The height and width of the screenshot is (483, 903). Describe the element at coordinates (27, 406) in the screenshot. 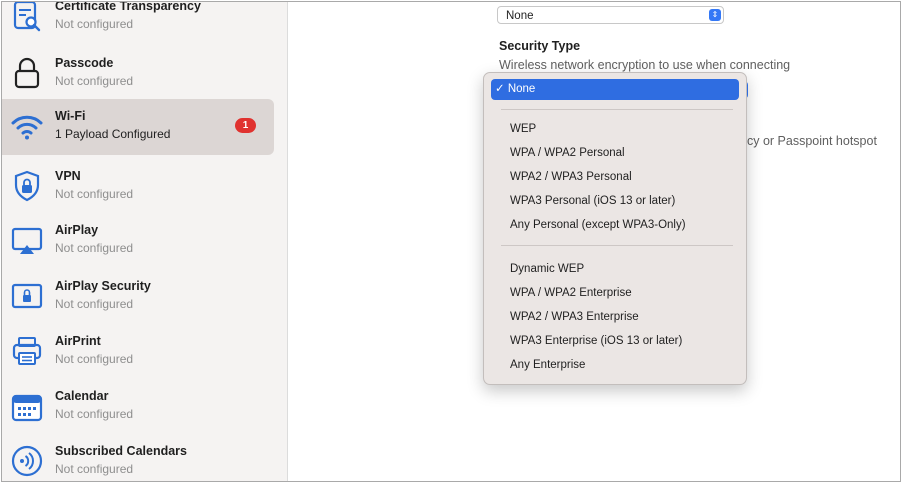

I see `calendar-icon` at that location.